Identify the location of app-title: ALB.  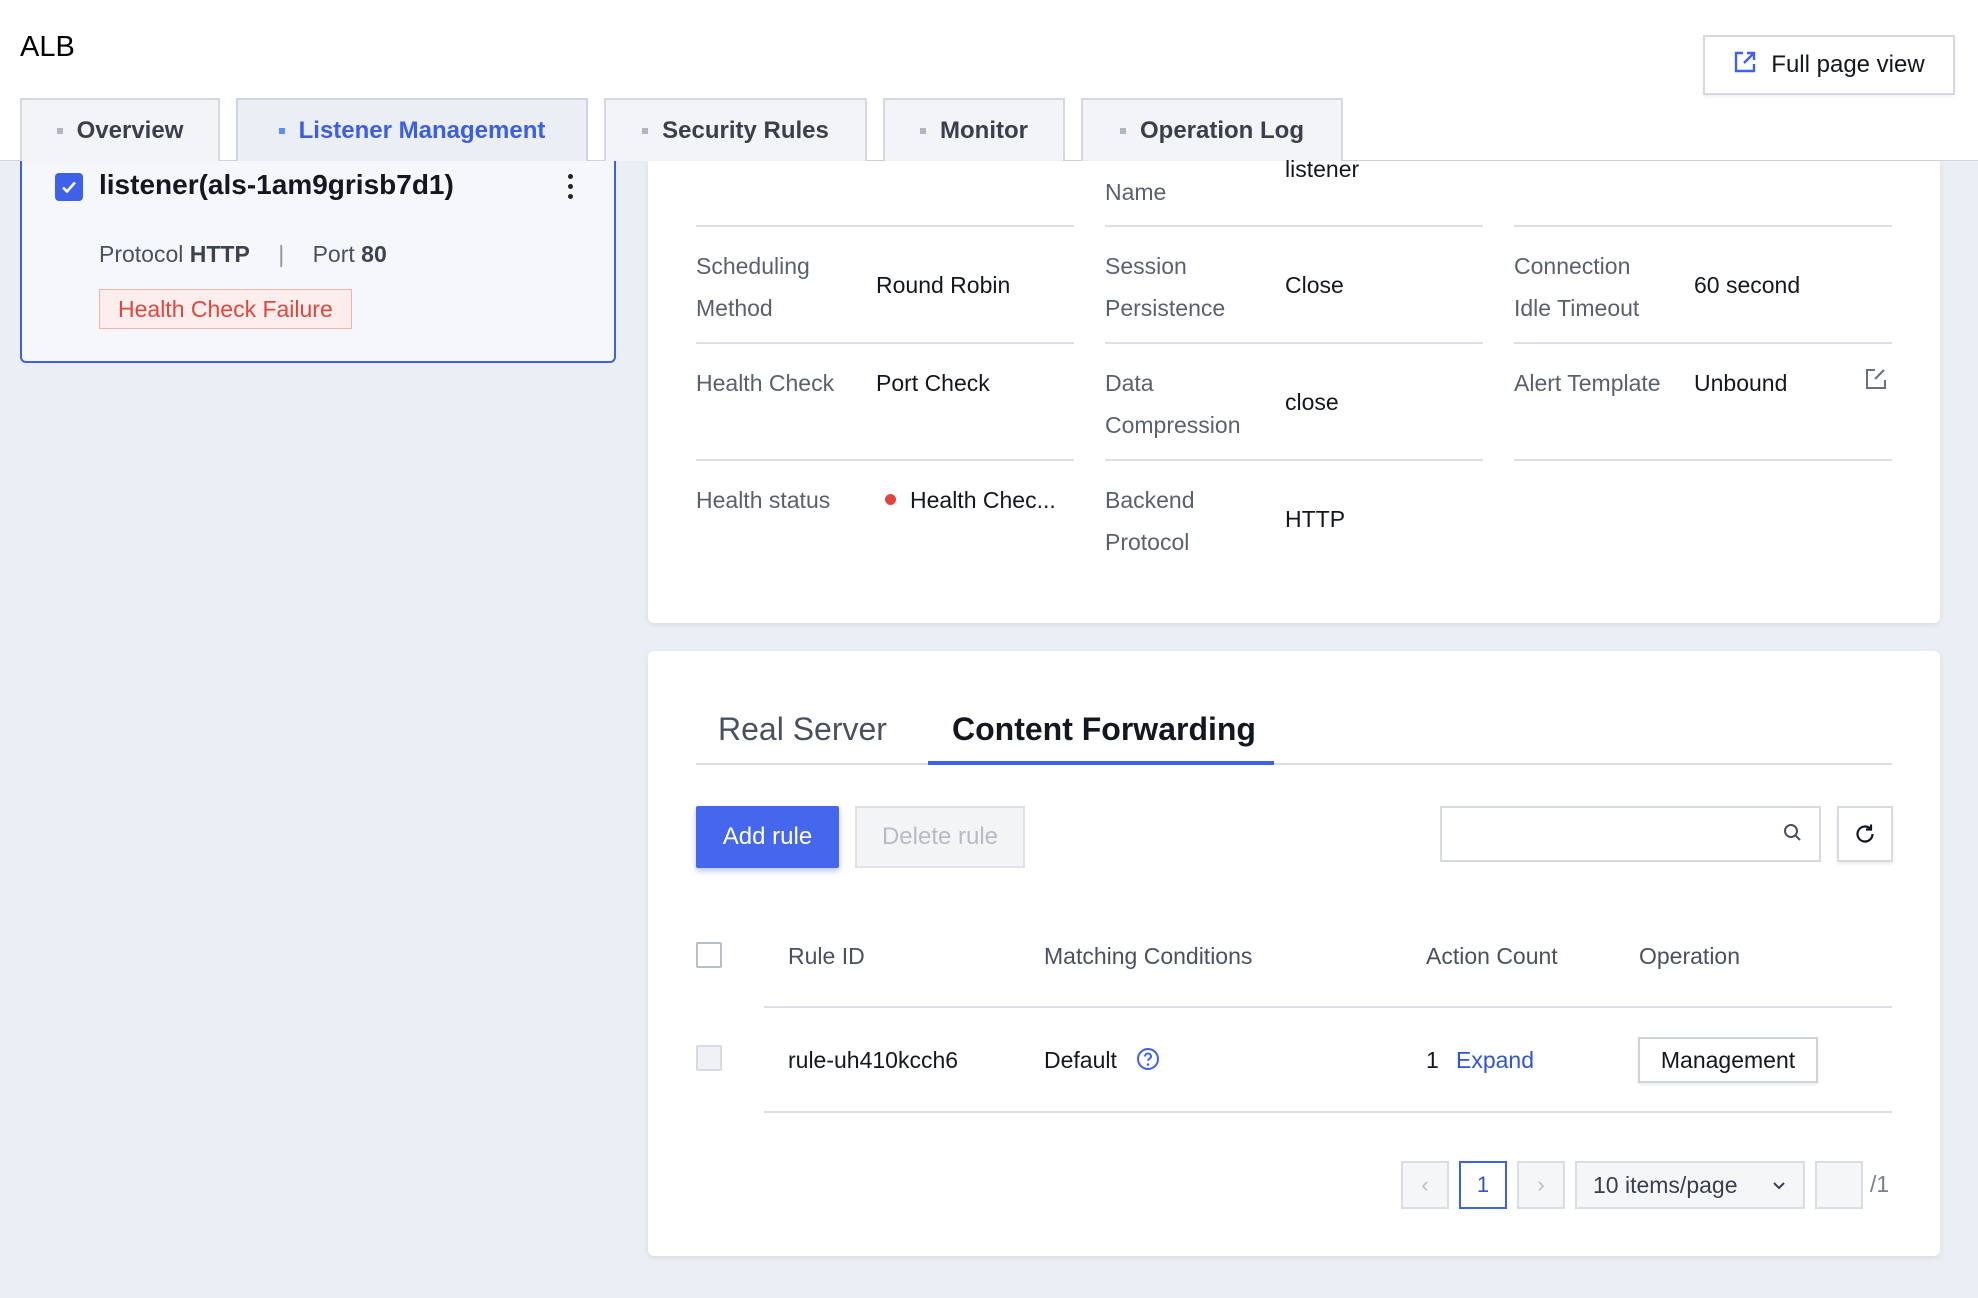
(47, 47).